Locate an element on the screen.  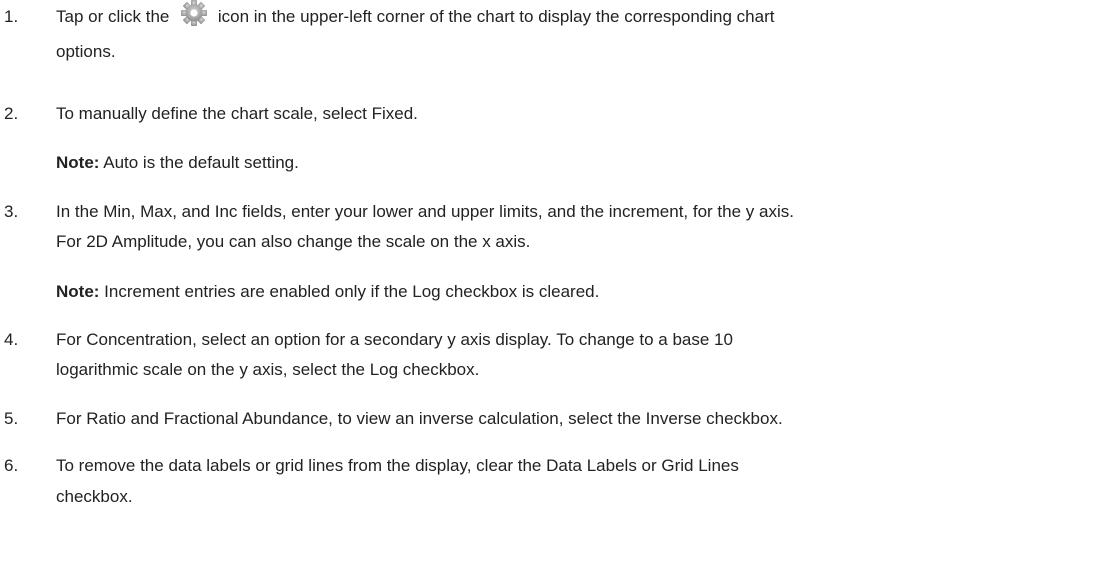
step-note: Note: Auto is the default setting. is located at coordinates (177, 163).